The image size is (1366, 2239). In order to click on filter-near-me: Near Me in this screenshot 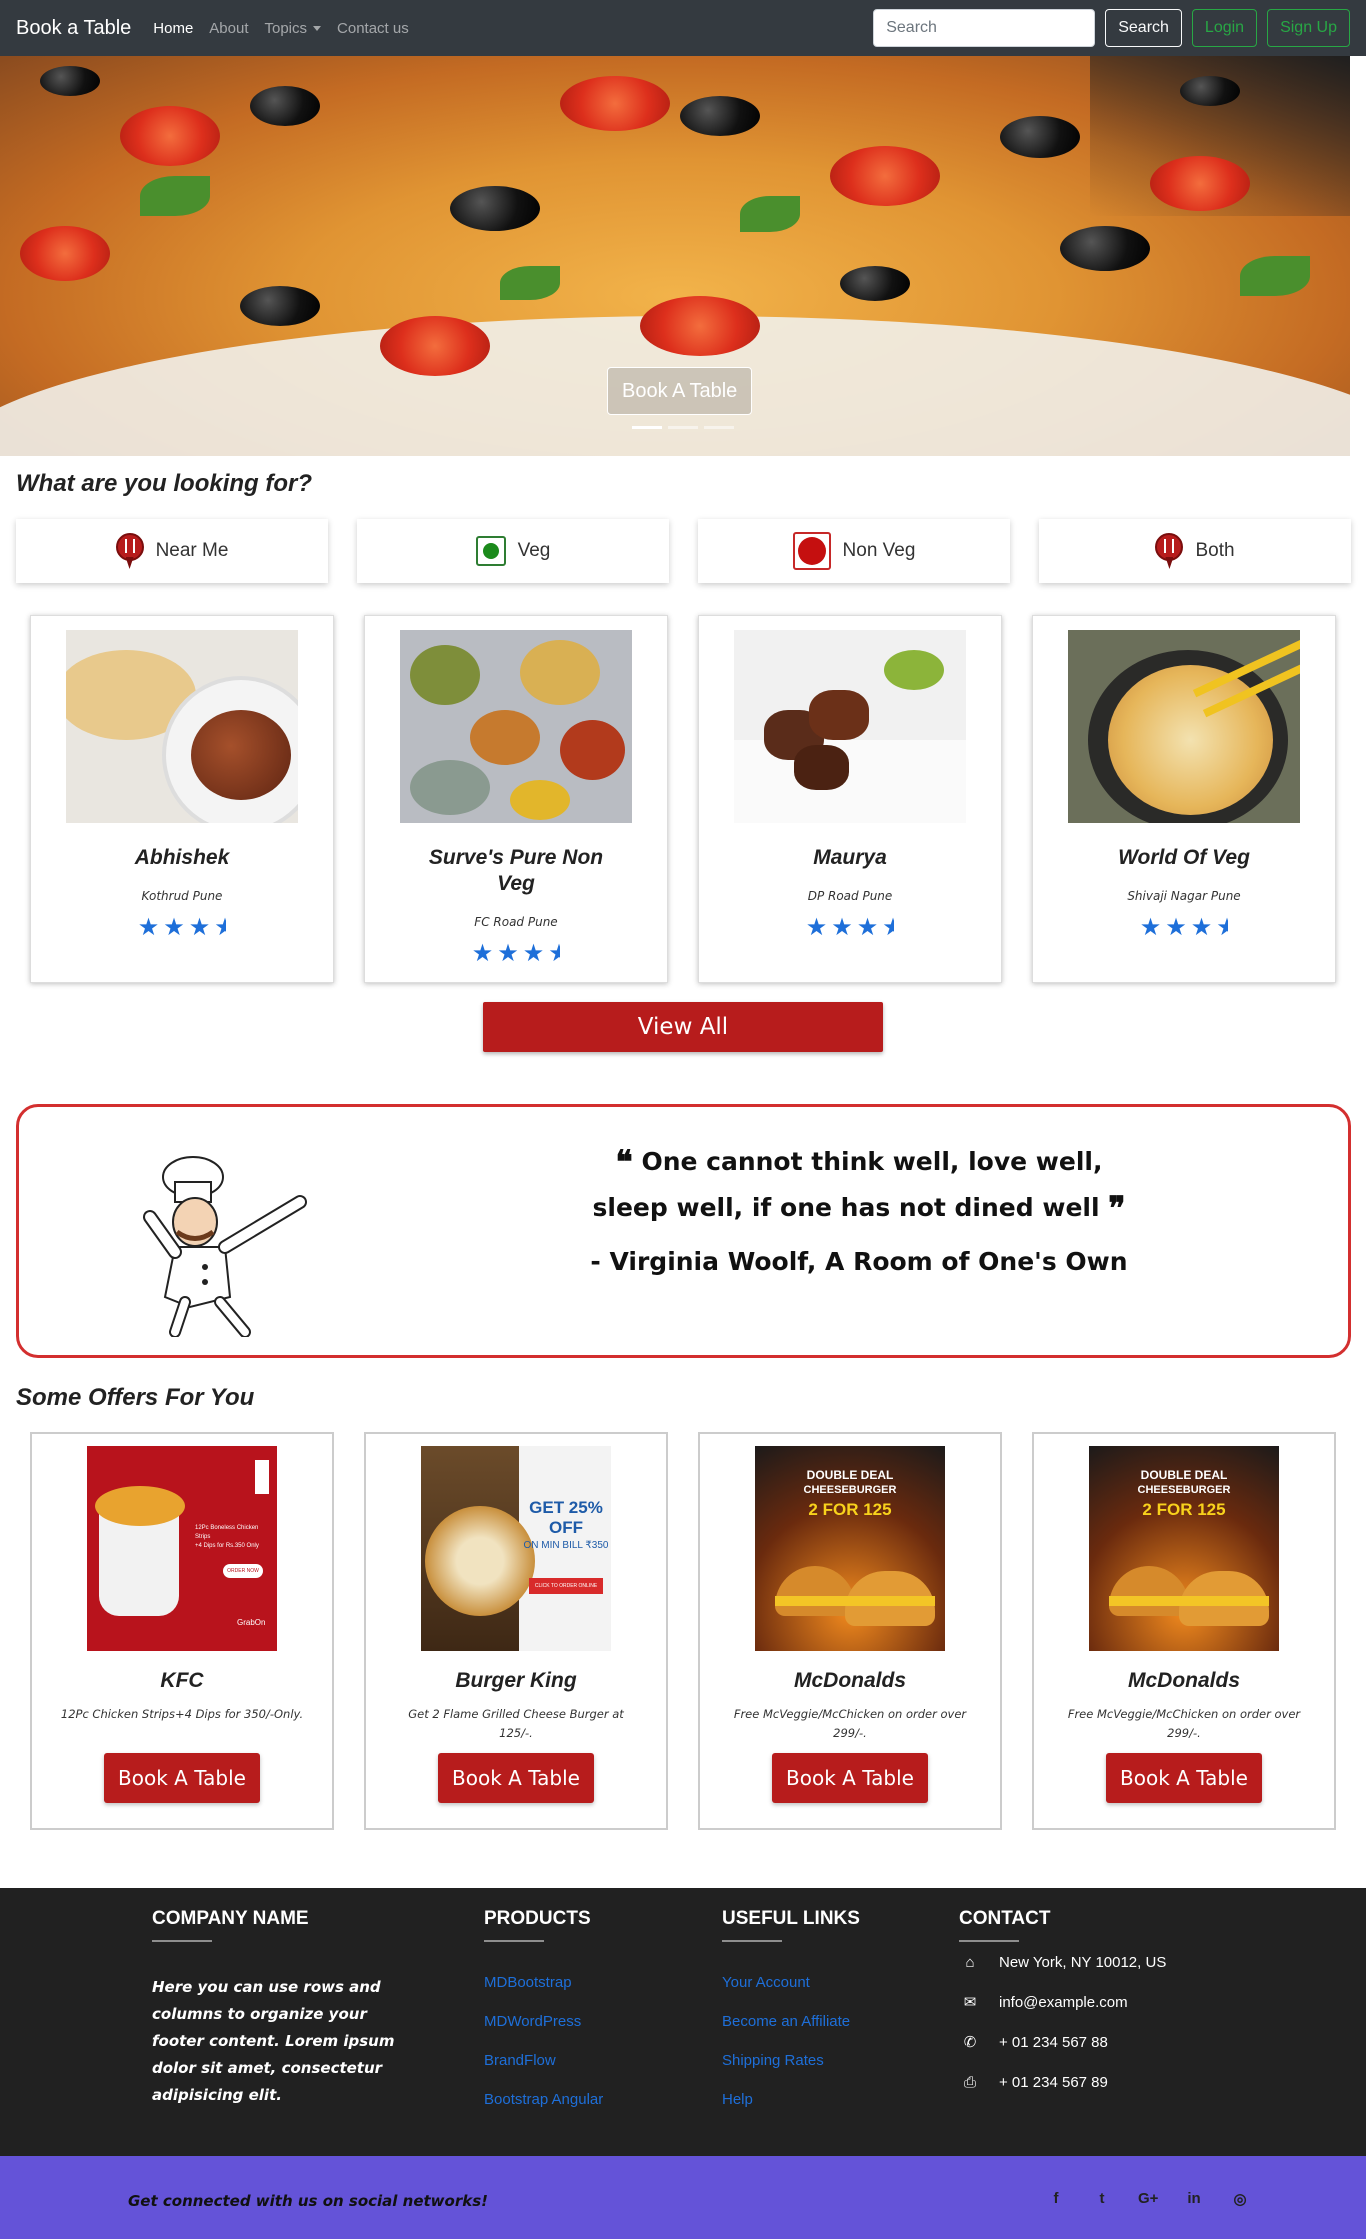, I will do `click(172, 551)`.